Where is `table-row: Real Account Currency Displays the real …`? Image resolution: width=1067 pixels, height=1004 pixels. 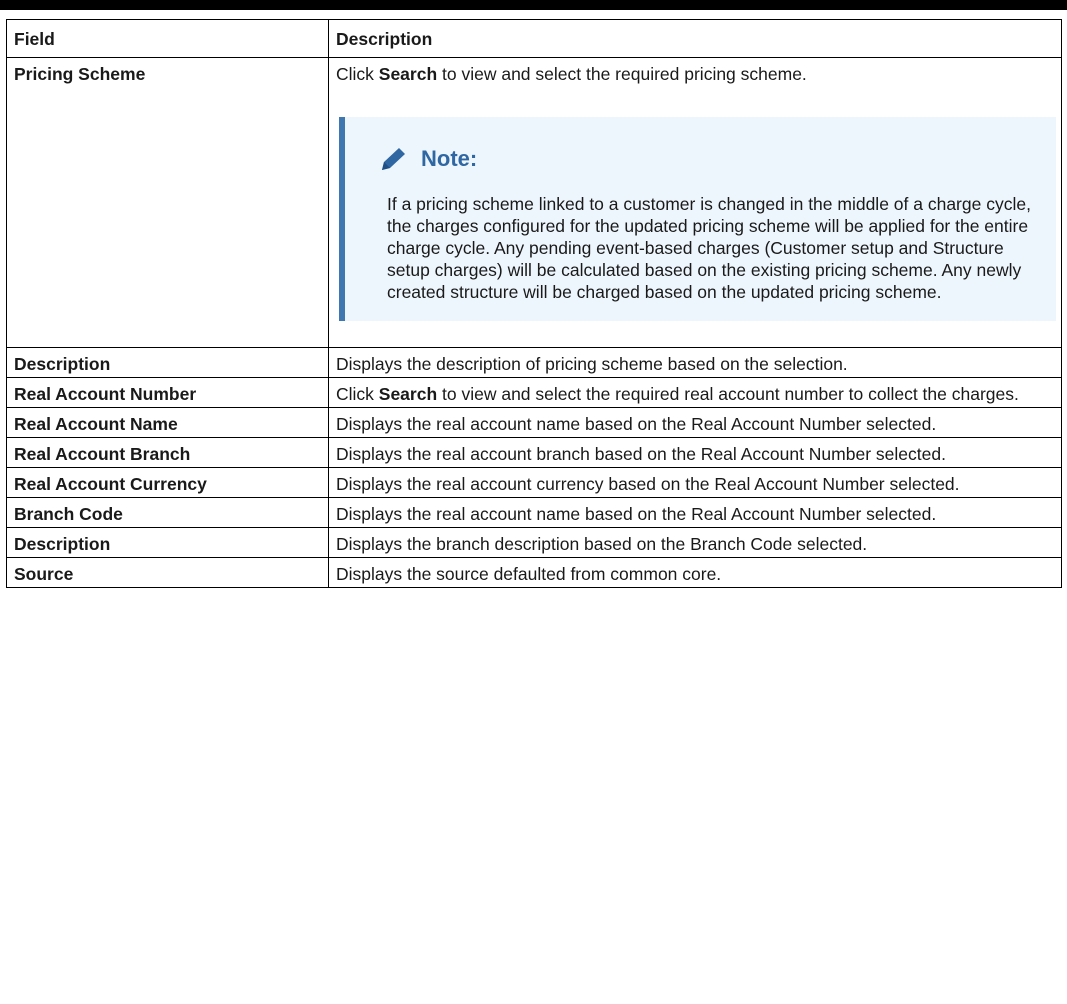
table-row: Real Account Currency Displays the real … is located at coordinates (534, 482).